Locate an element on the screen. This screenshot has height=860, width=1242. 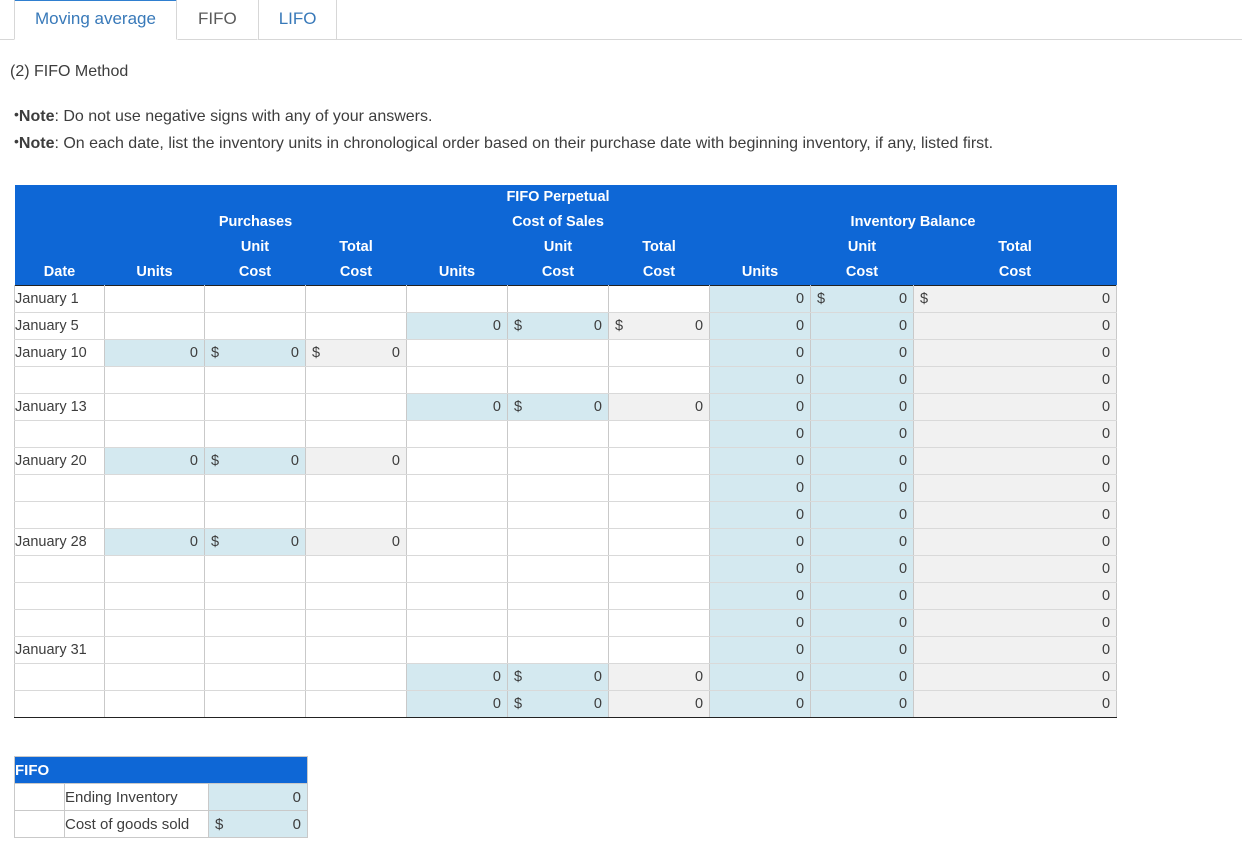
summary-row-cogs: Cost of goods sold $0 is located at coordinates (161, 824).